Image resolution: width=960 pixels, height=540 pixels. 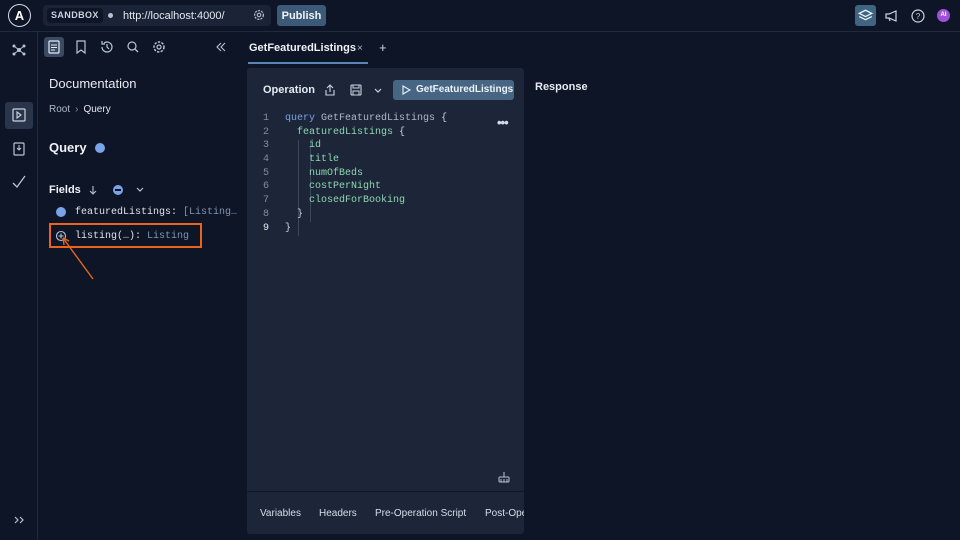 What do you see at coordinates (78, 258) in the screenshot?
I see `annotation-arrow-icon` at bounding box center [78, 258].